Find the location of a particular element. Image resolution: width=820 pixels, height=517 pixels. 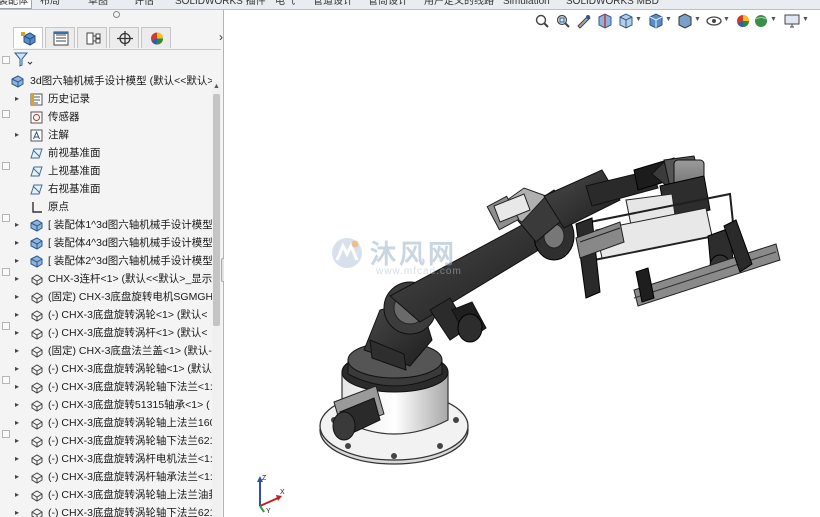

tab-command-7: Simulation is located at coordinates (526, 4).